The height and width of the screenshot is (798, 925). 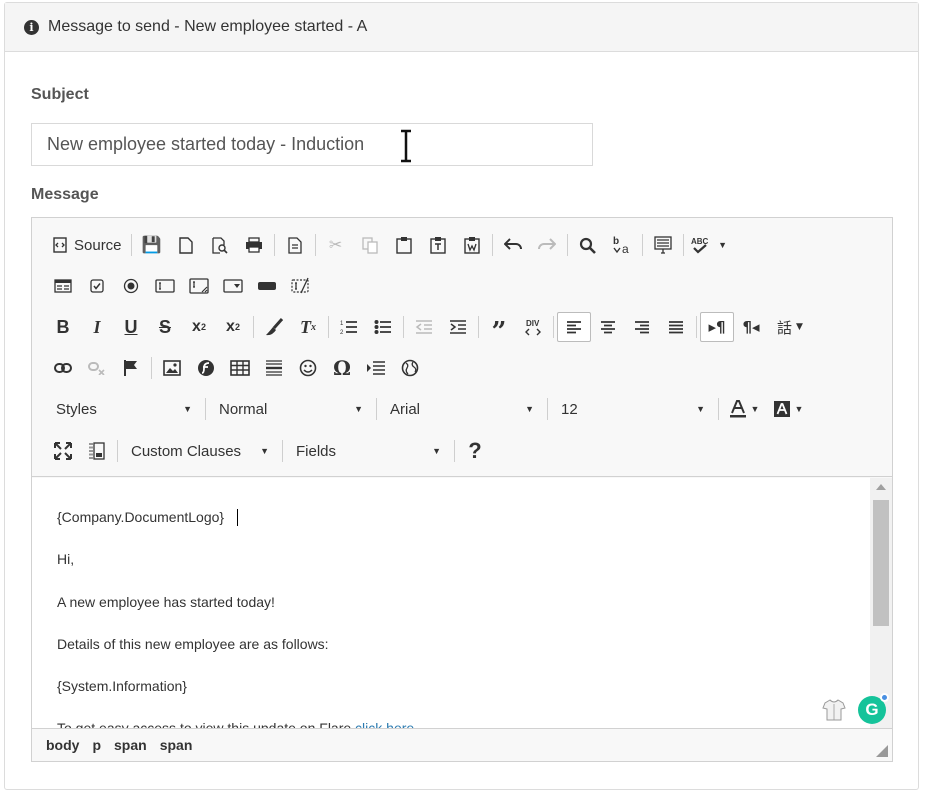 What do you see at coordinates (63, 451) in the screenshot?
I see `maximize-icon` at bounding box center [63, 451].